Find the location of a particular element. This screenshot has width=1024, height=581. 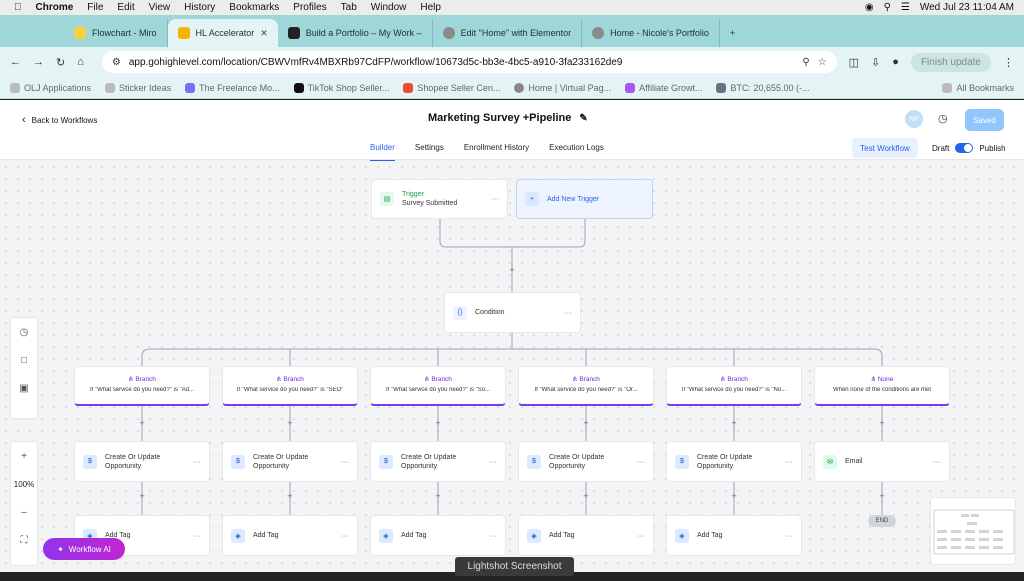

minimap is located at coordinates (973, 531).